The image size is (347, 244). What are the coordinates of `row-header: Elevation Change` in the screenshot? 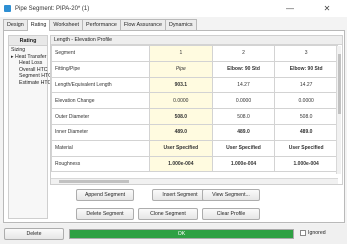 It's located at (100, 101).